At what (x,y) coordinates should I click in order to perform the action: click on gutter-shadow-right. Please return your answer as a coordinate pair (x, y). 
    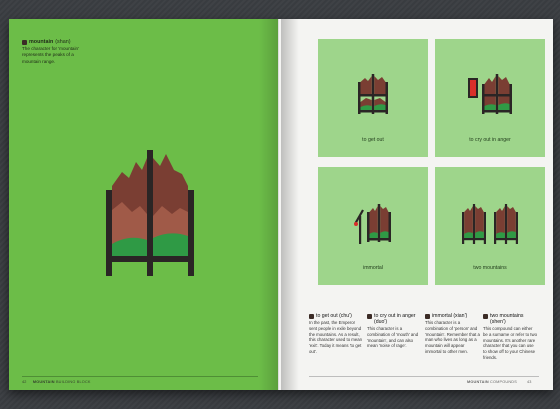
    Looking at the image, I should click on (290, 204).